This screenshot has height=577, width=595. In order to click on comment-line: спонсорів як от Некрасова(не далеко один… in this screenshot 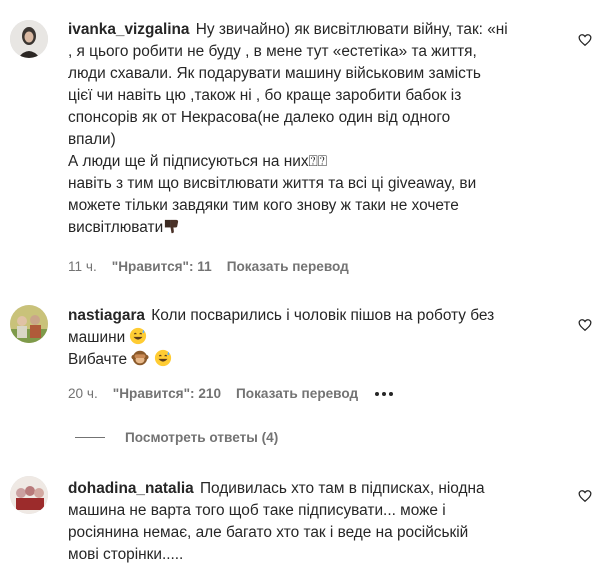, I will do `click(259, 117)`.